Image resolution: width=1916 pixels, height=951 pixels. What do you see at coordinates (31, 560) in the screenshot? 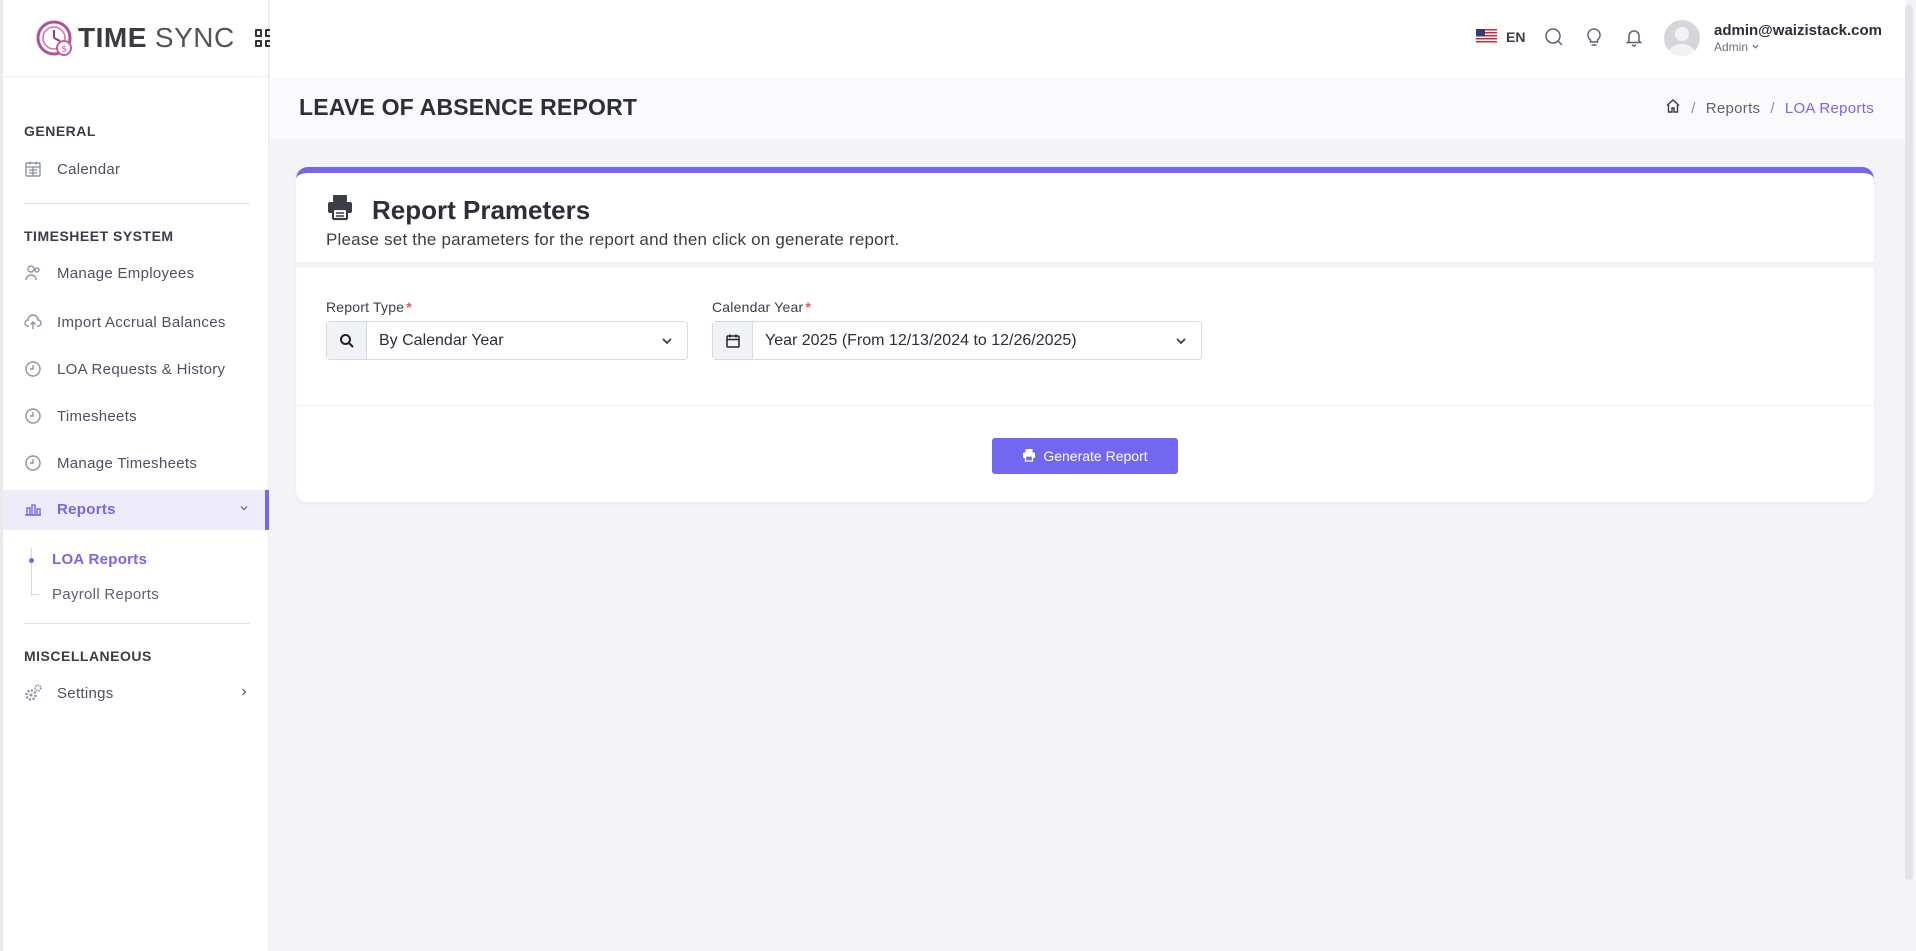
I see `active-dot-icon` at bounding box center [31, 560].